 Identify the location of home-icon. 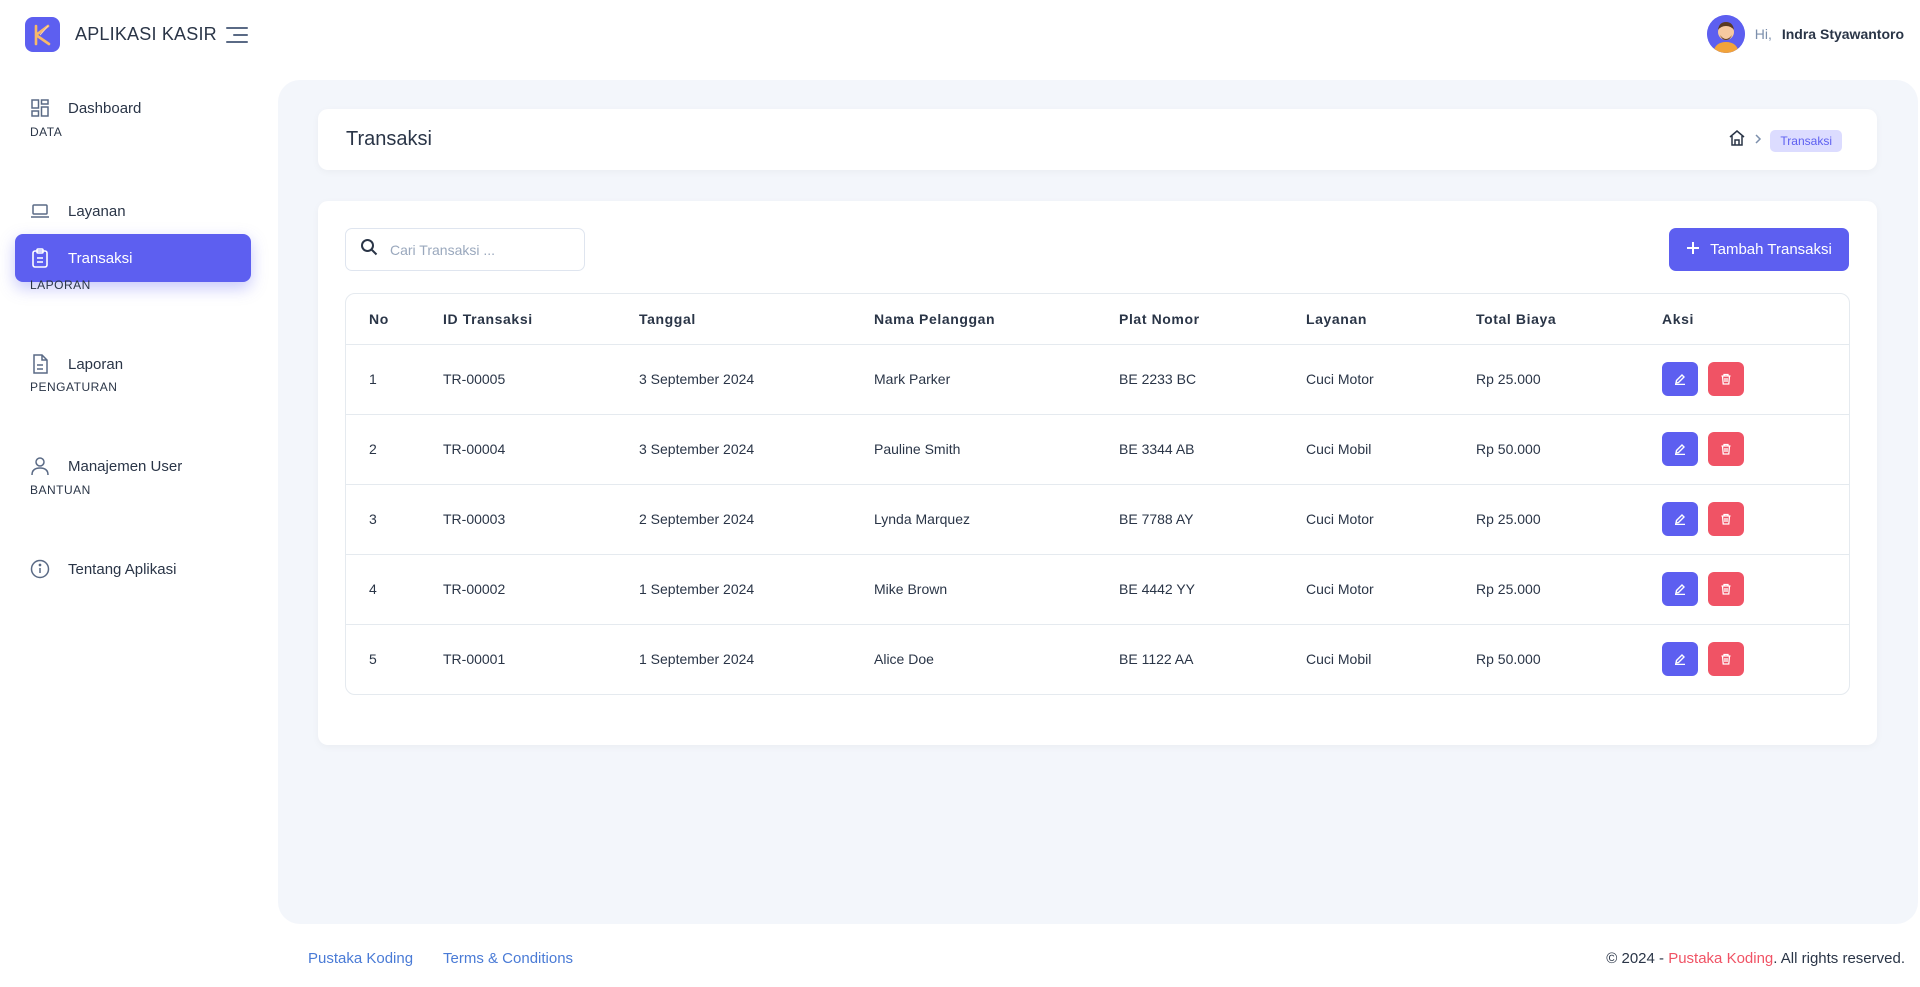
(1737, 140).